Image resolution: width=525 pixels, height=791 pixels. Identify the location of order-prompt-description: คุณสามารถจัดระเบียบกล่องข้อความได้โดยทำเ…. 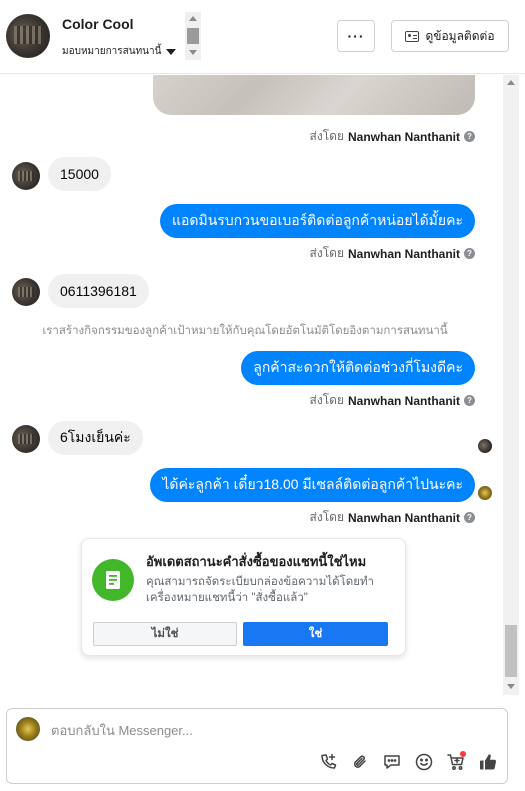
(260, 590).